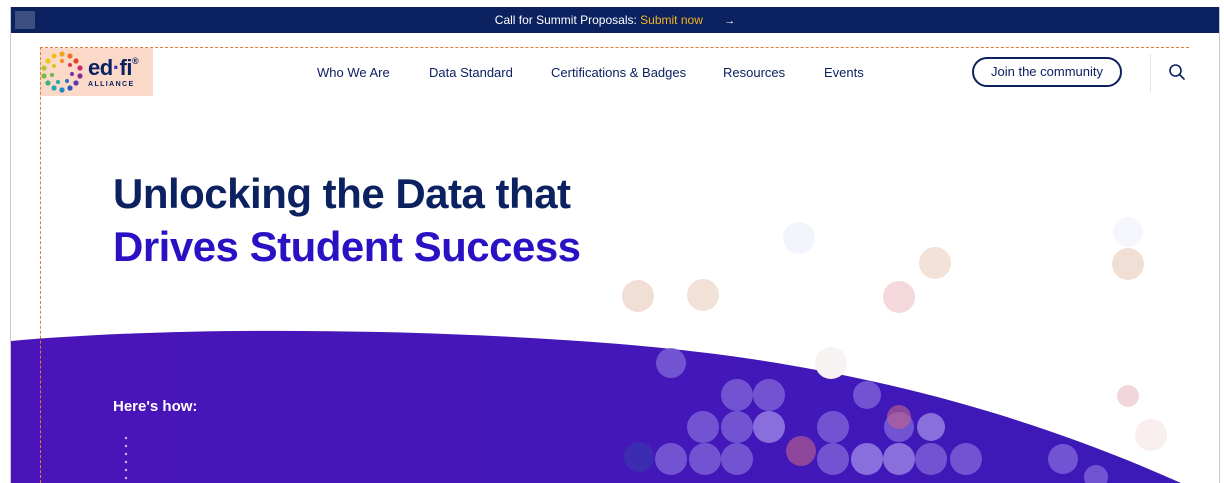  What do you see at coordinates (471, 72) in the screenshot?
I see `nav-data-standard: Data Standard` at bounding box center [471, 72].